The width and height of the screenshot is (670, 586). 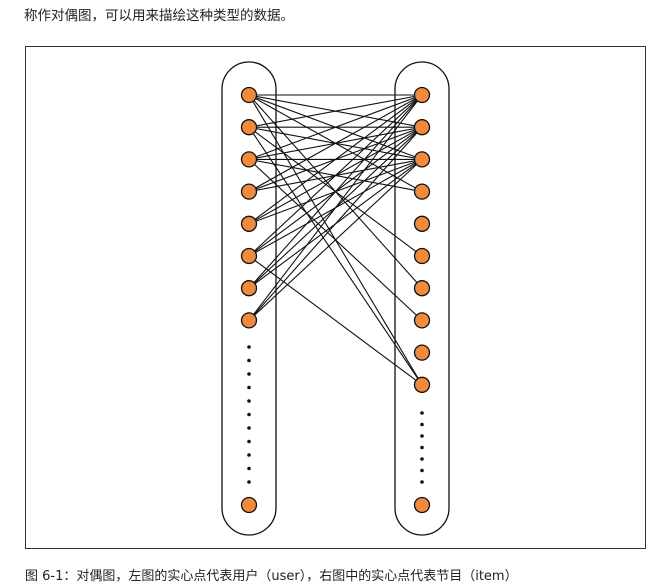 I want to click on item-node-last, so click(x=422, y=505).